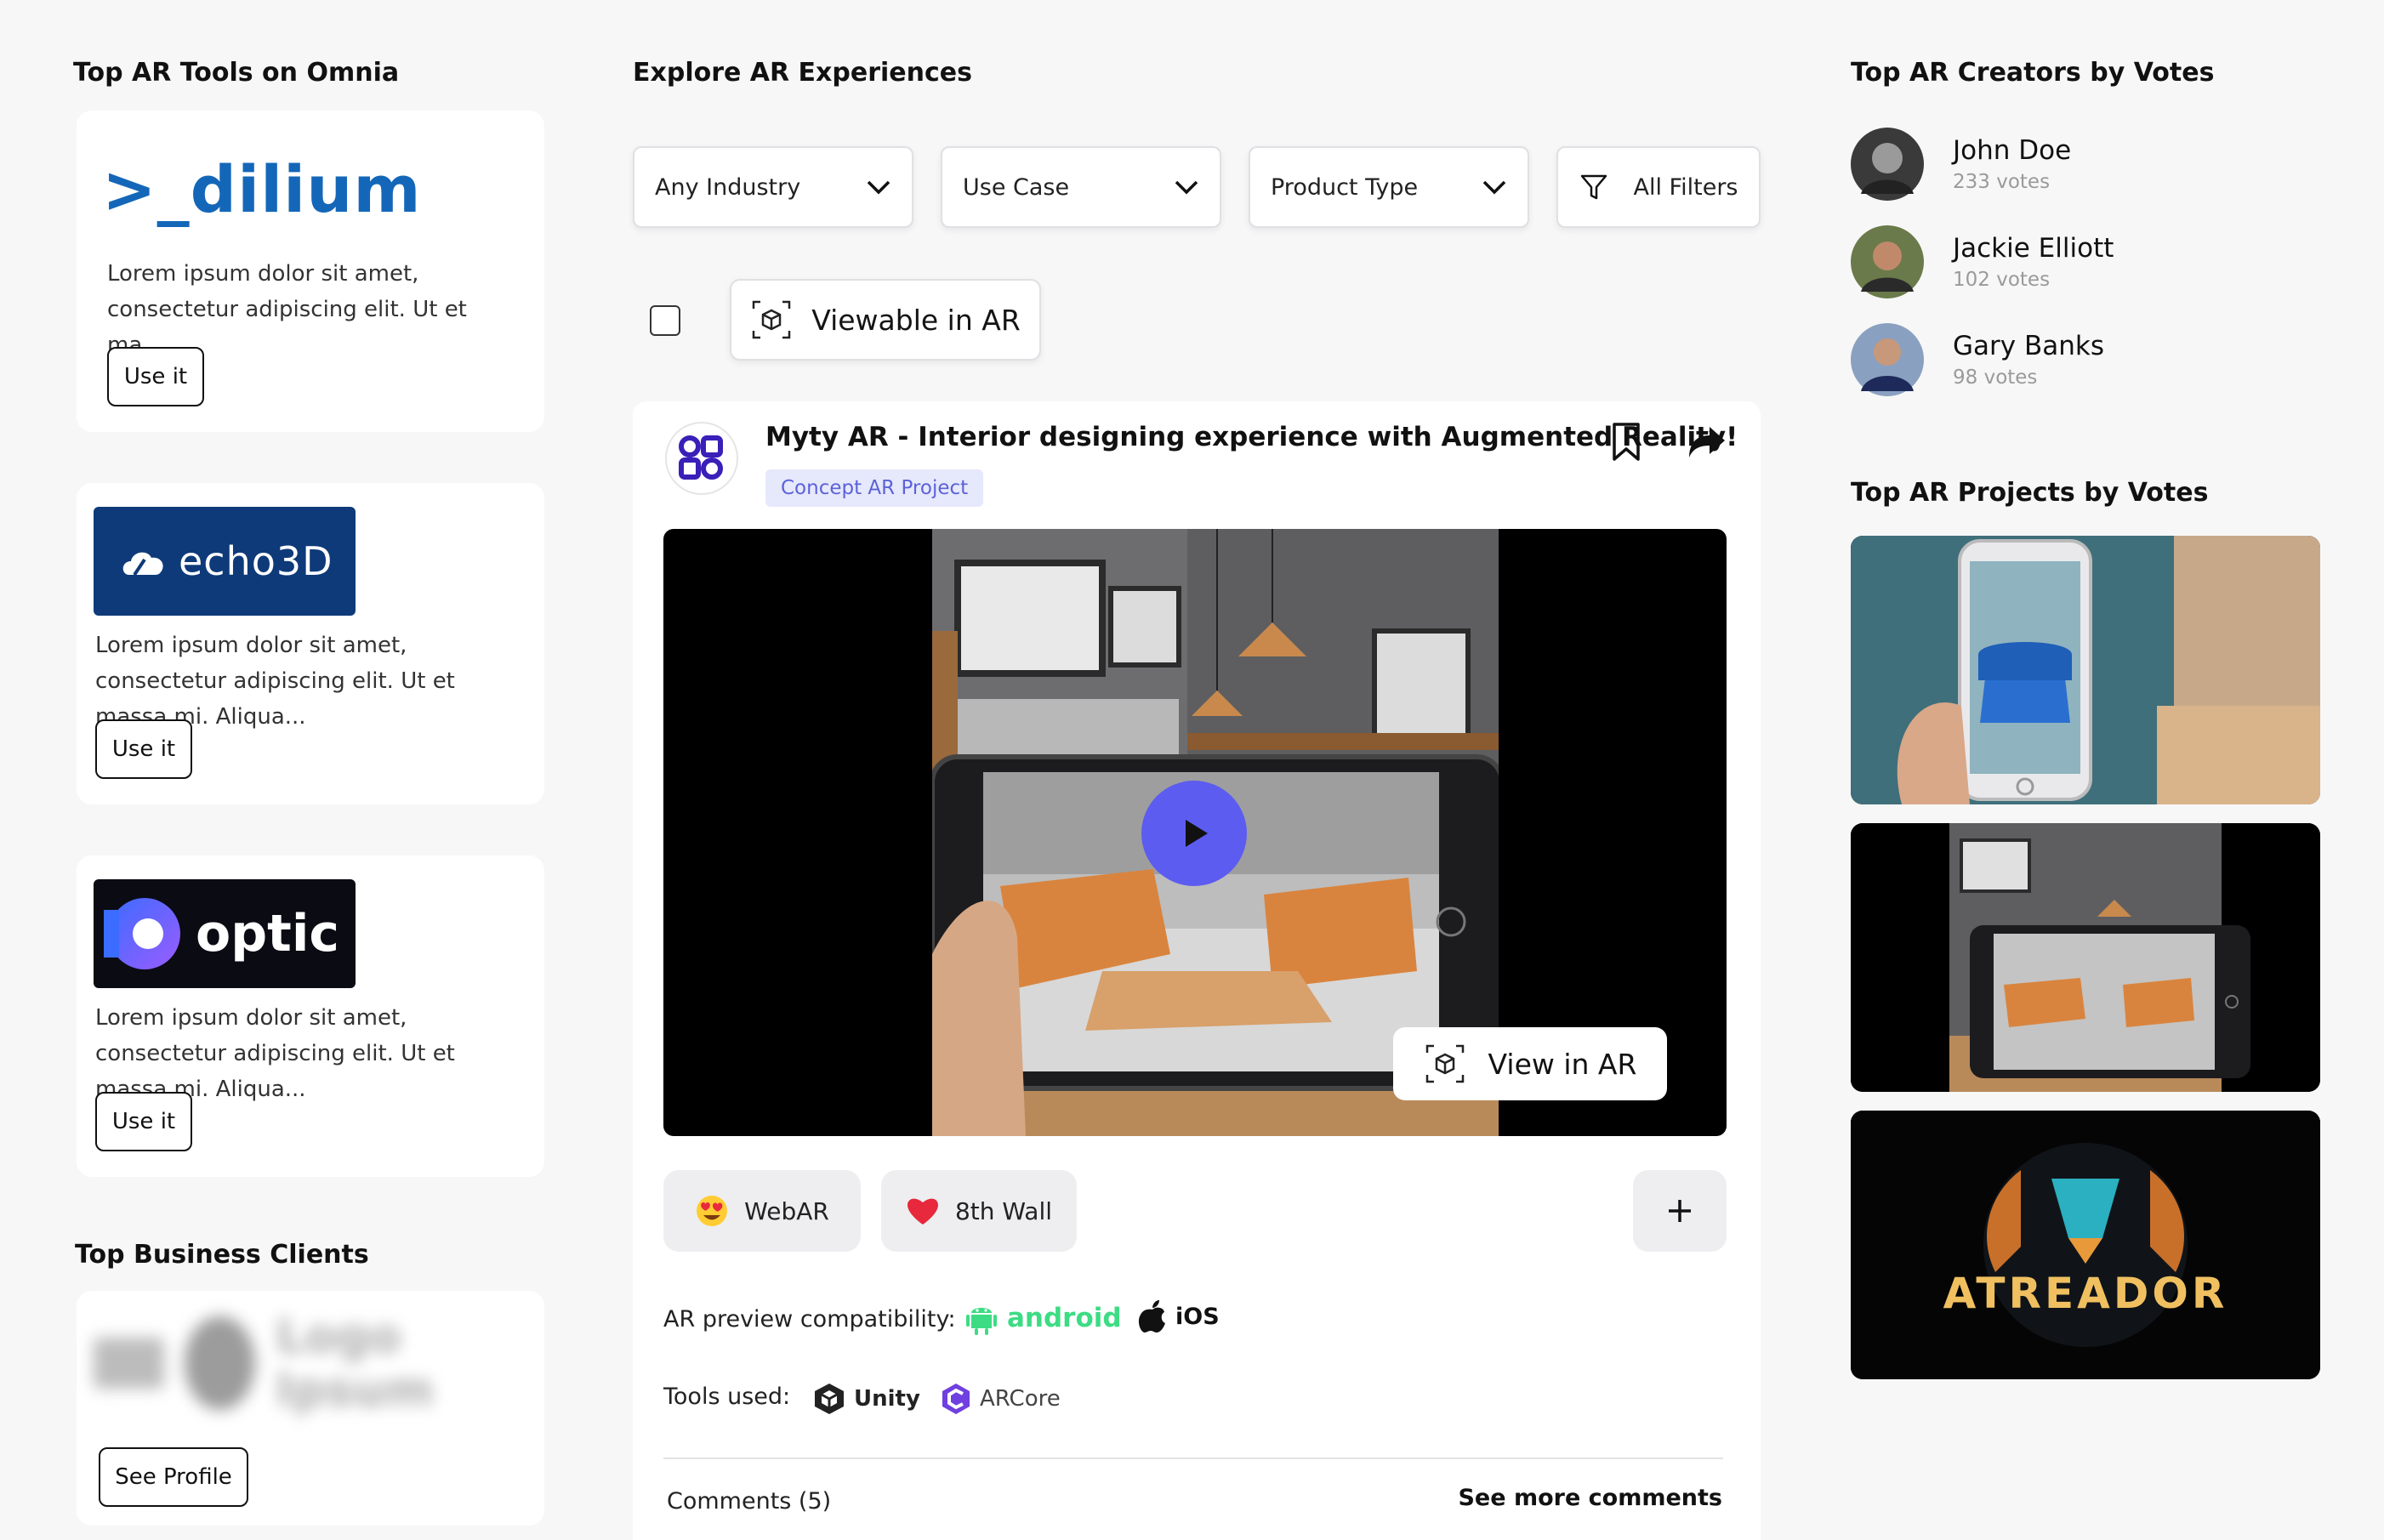 This screenshot has height=1540, width=2384. I want to click on comments-count: Comments (5), so click(750, 1501).